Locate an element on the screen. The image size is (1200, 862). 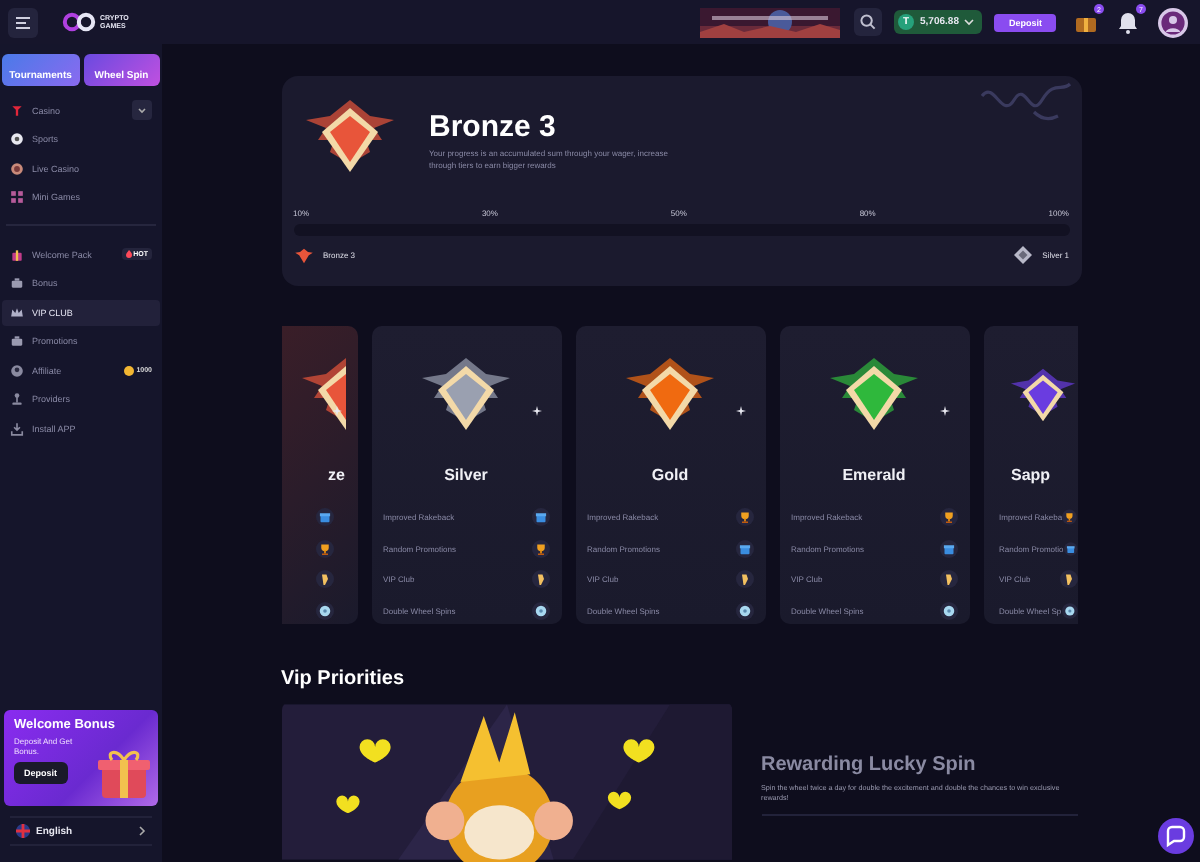
tier-name: Emerald is located at coordinates (874, 475).